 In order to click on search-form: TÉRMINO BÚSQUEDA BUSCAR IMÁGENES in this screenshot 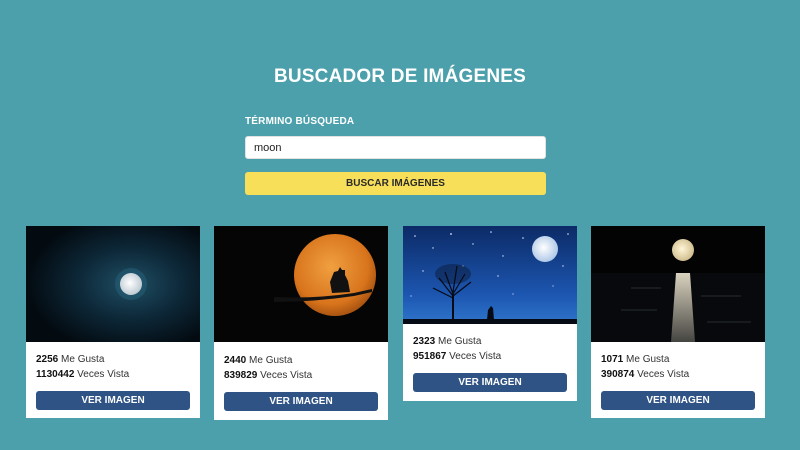, I will do `click(395, 155)`.